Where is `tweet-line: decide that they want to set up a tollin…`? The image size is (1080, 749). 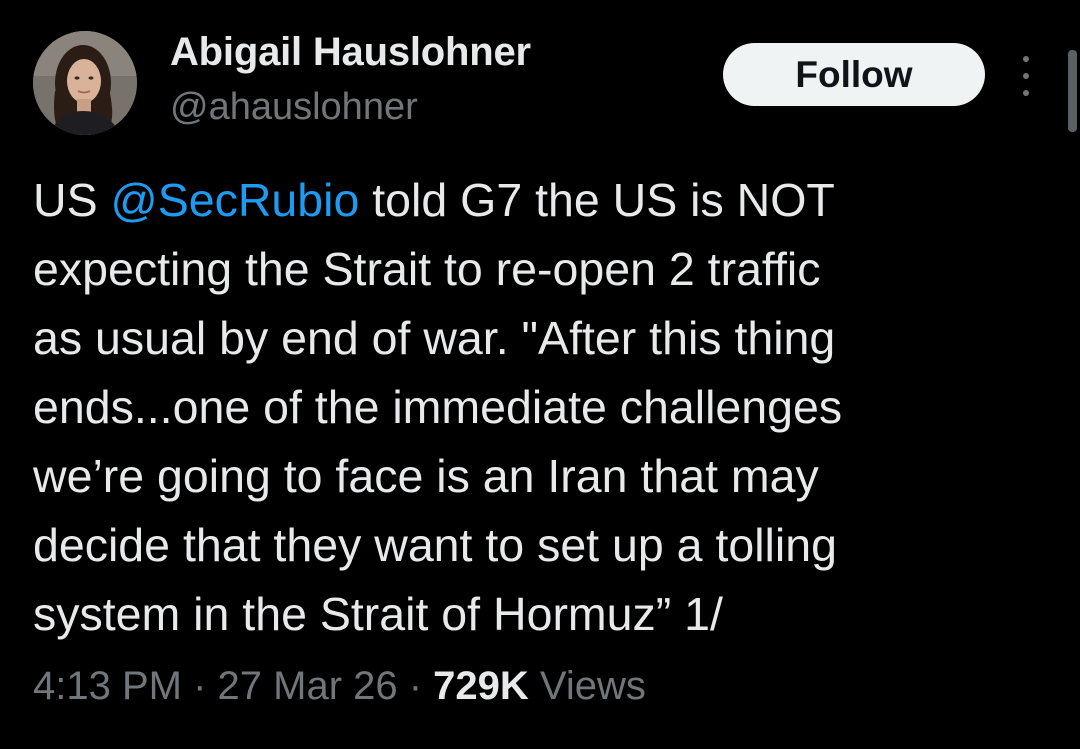
tweet-line: decide that they want to set up a tollin… is located at coordinates (435, 545).